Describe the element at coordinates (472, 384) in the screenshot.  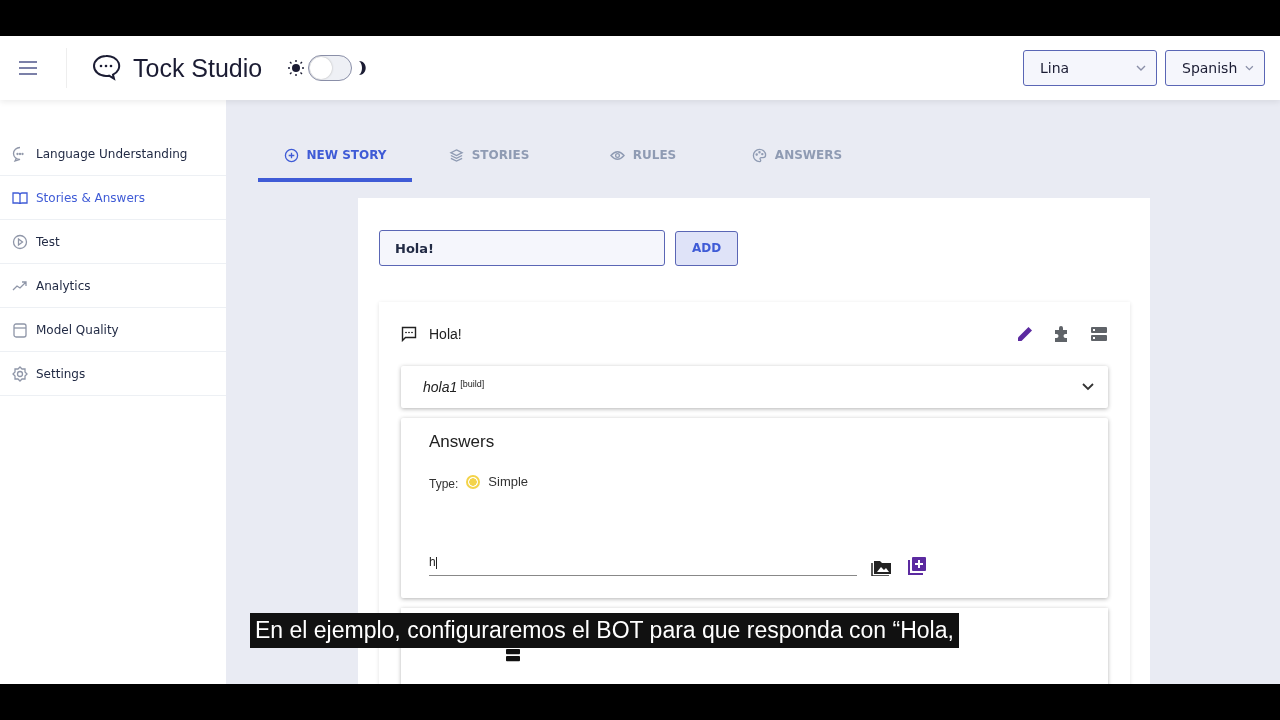
I see `intent-tag: [build]` at that location.